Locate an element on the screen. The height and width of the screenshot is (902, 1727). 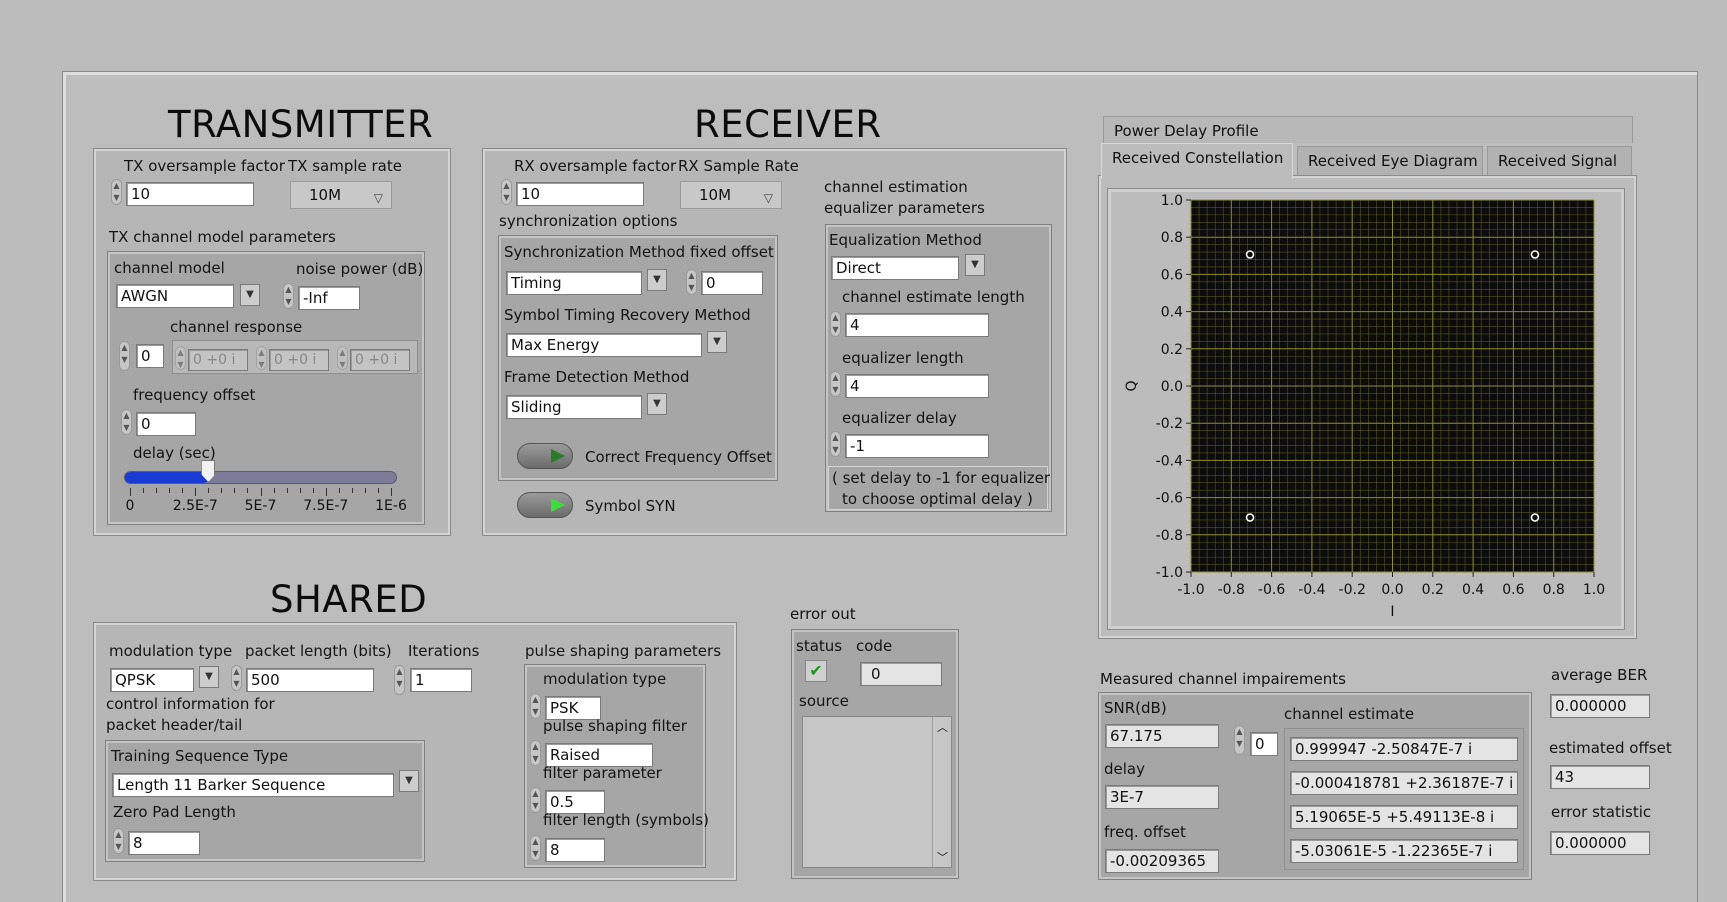
scroll-up-icon: ︿ is located at coordinates (942, 727).